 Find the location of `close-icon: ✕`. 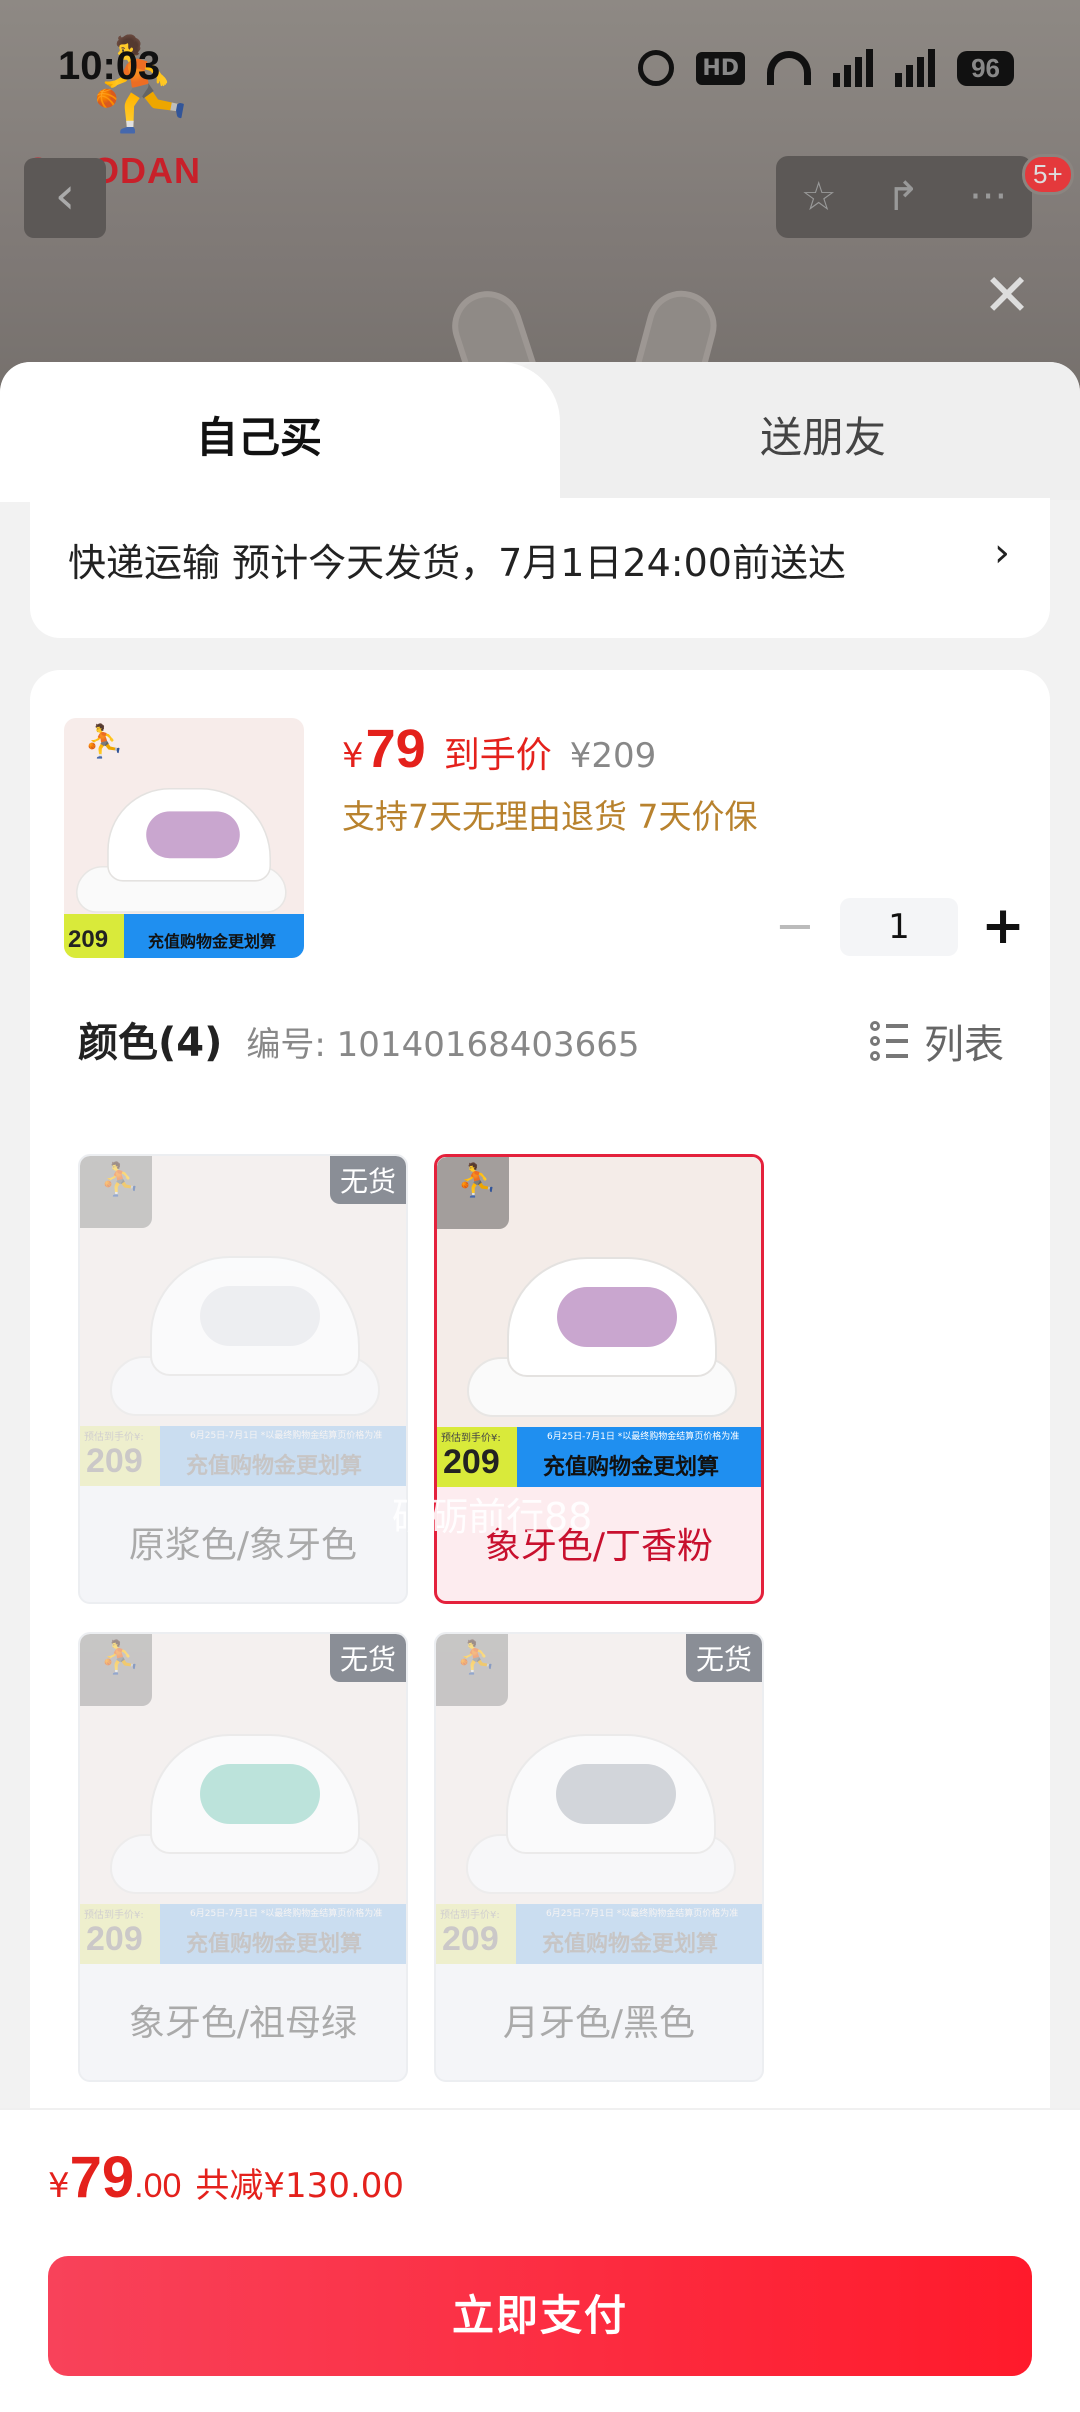

close-icon: ✕ is located at coordinates (1007, 295).